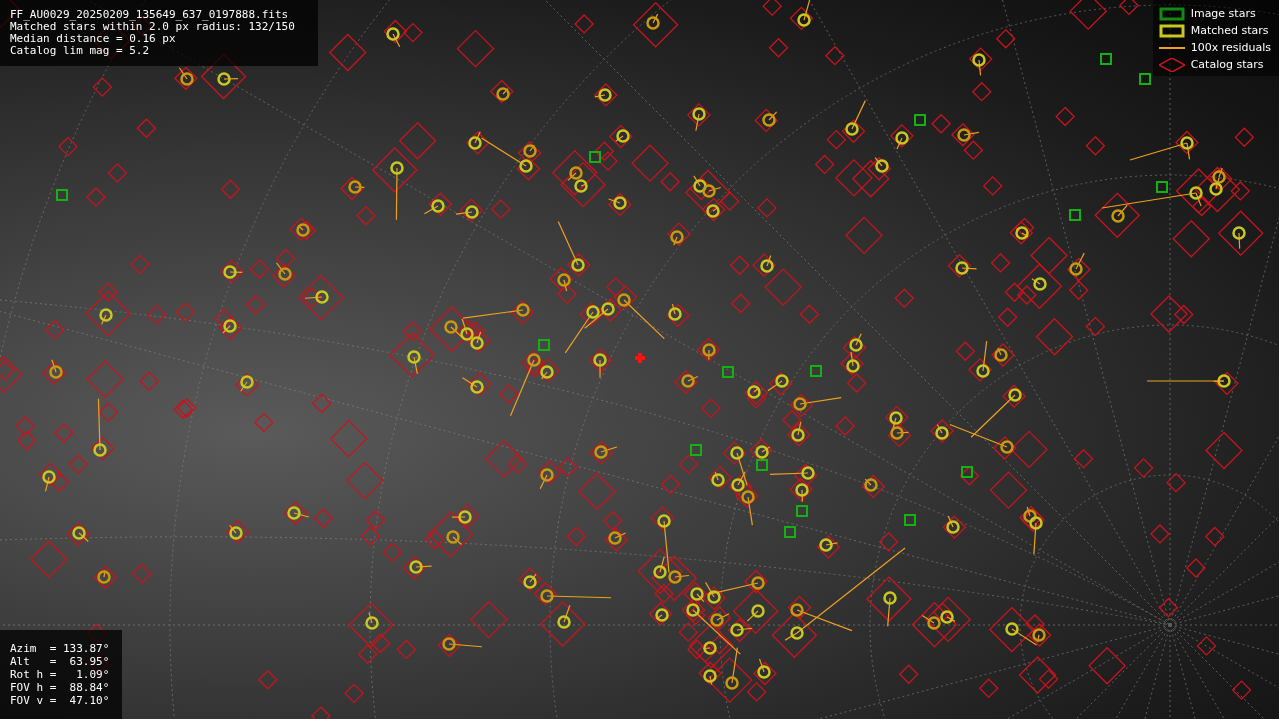  Describe the element at coordinates (93, 39) in the screenshot. I see `info-line: Median distance = 0.16 px` at that location.